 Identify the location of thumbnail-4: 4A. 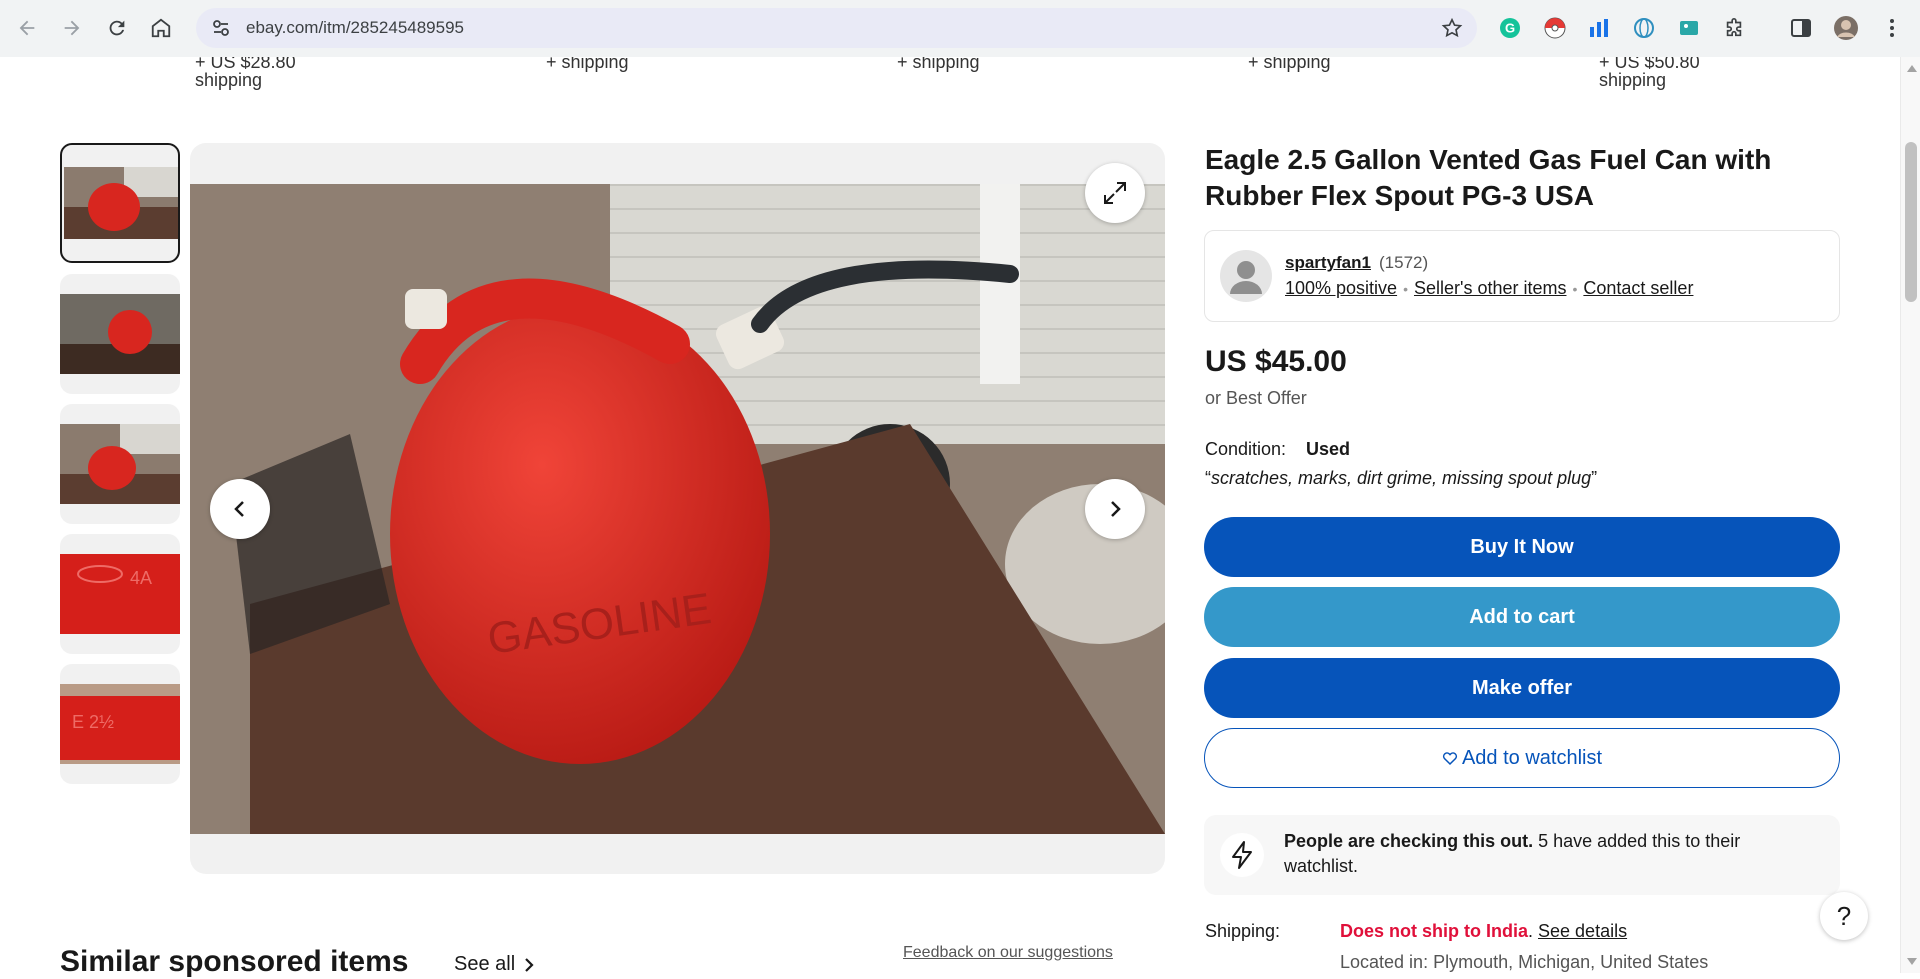
(120, 594).